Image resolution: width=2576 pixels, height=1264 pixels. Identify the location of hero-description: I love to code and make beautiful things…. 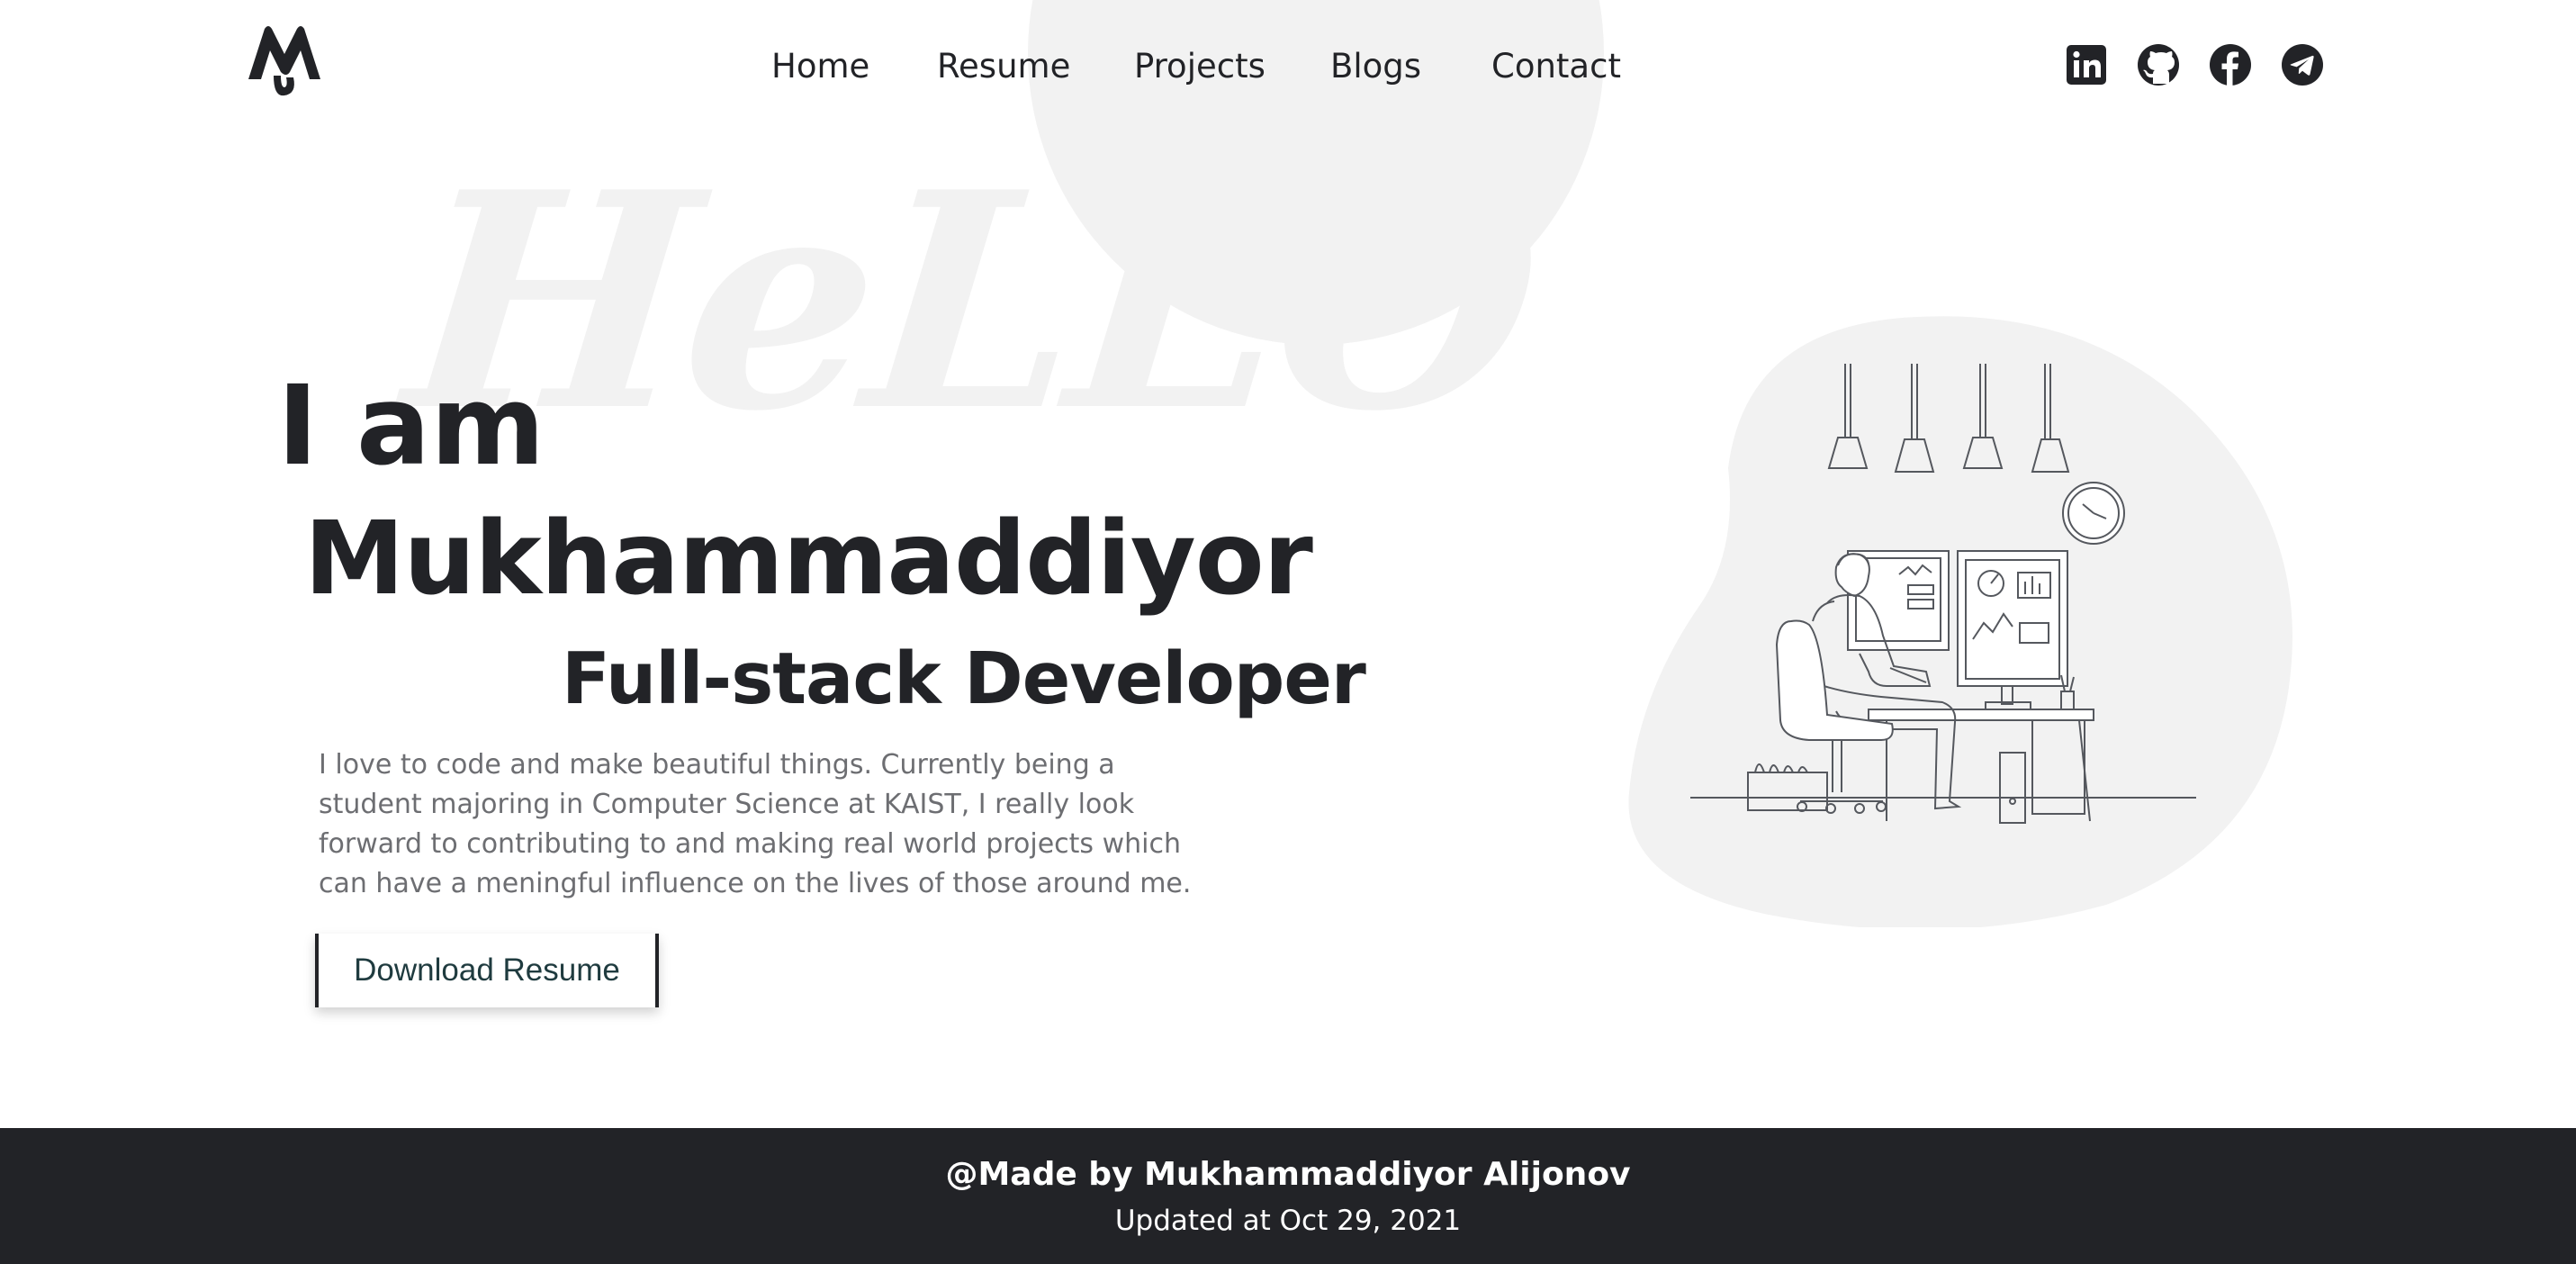
(755, 824).